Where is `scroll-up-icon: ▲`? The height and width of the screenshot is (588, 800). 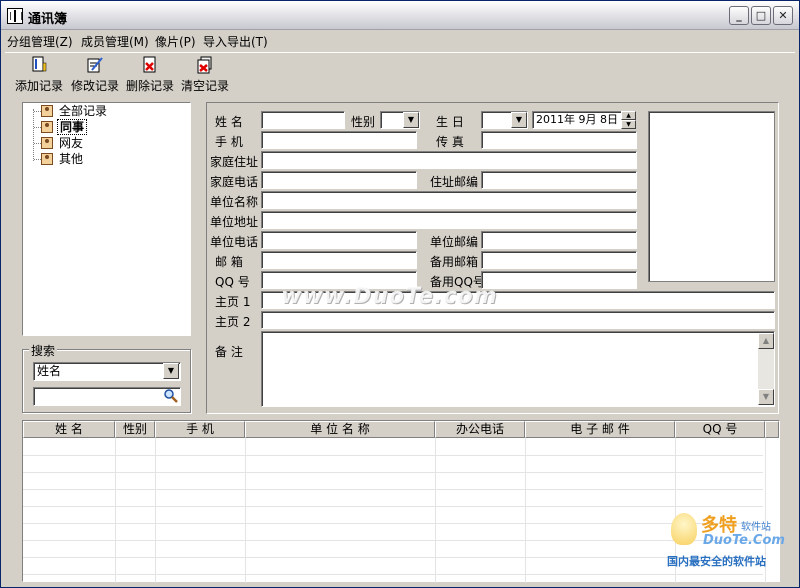
scroll-up-icon: ▲ is located at coordinates (766, 341).